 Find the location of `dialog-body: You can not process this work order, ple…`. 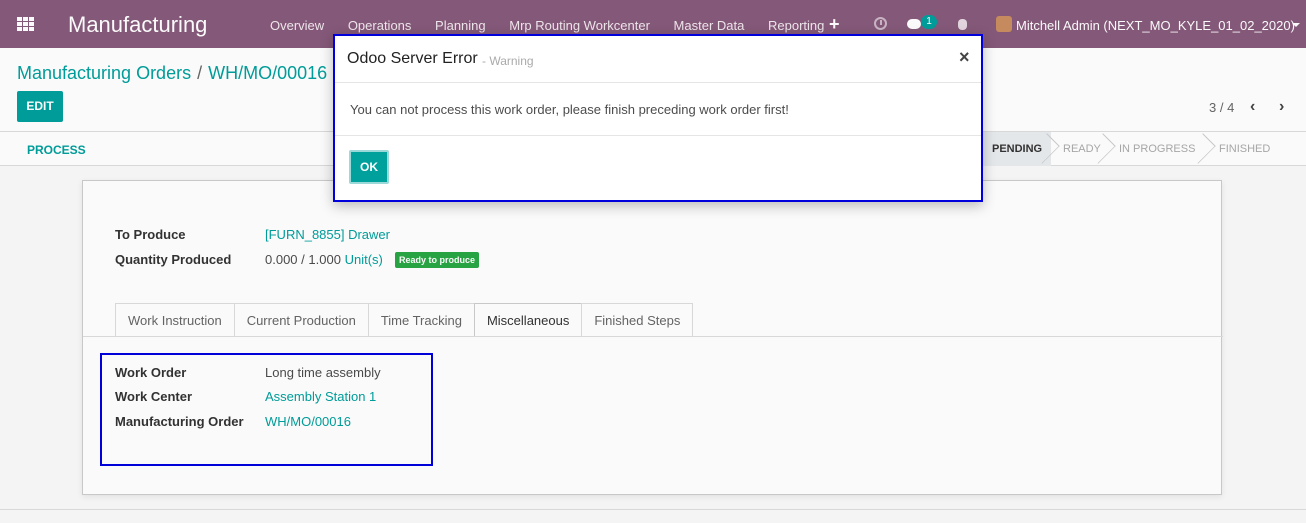

dialog-body: You can not process this work order, ple… is located at coordinates (658, 110).